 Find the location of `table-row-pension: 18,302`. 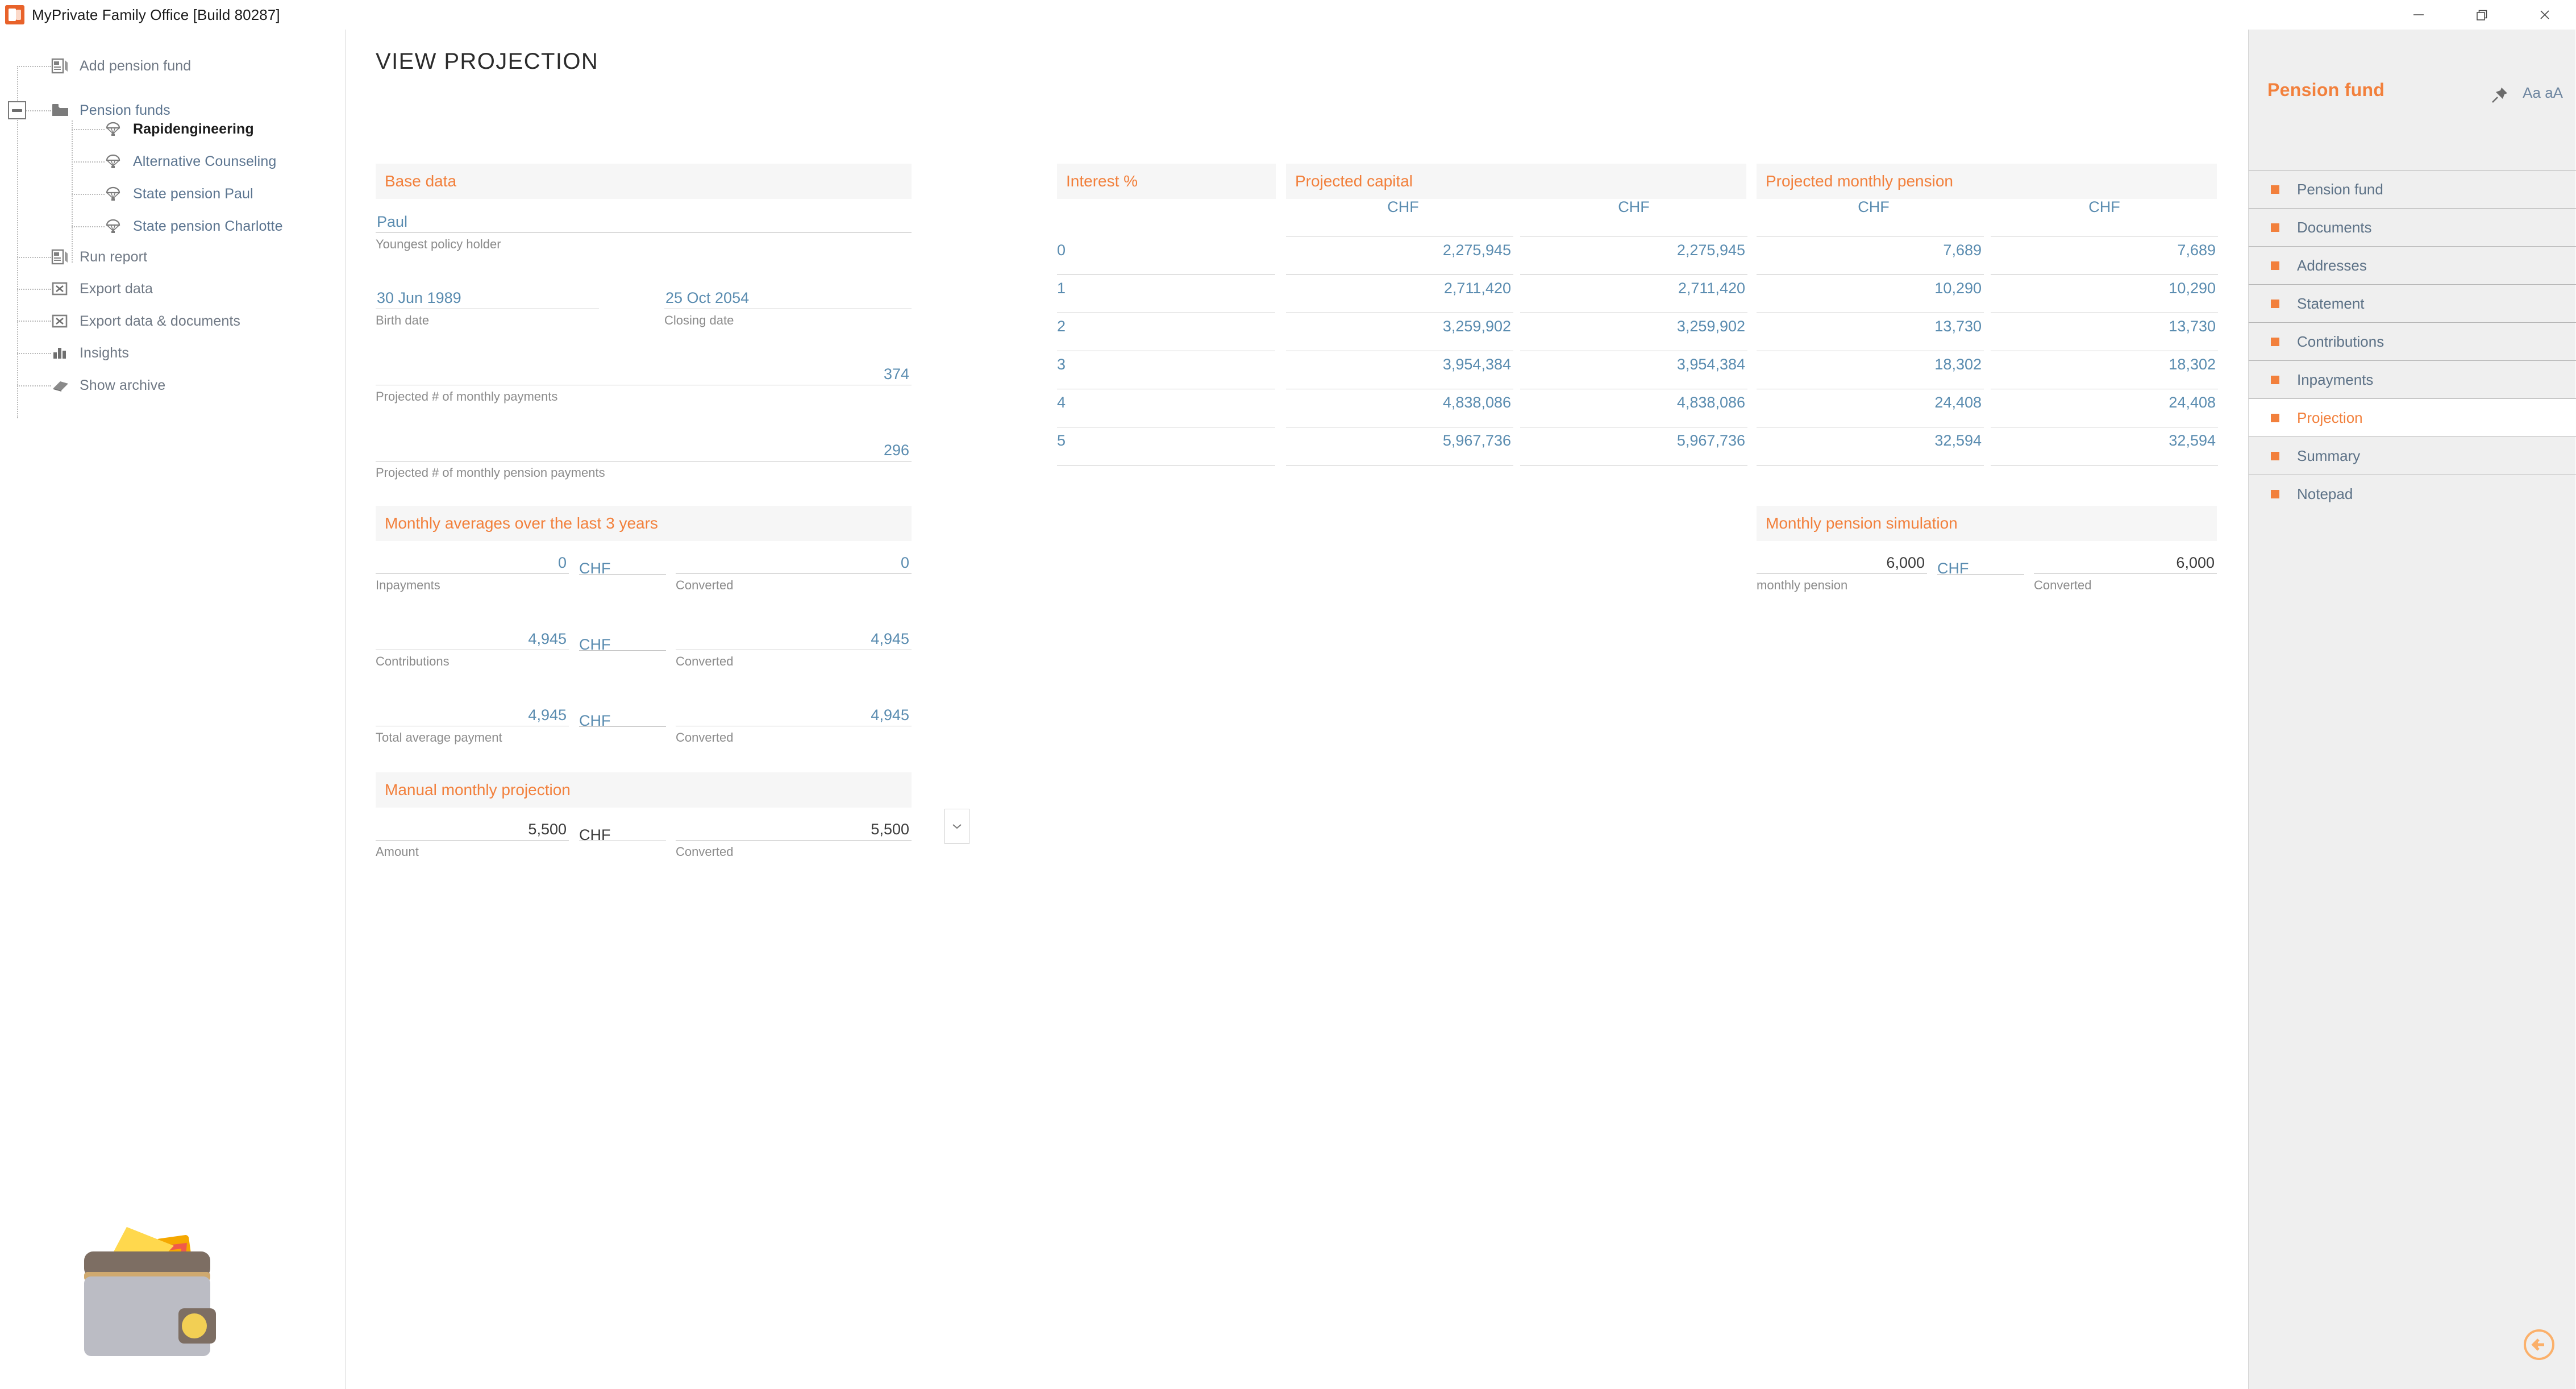

table-row-pension: 18,302 is located at coordinates (1958, 364).